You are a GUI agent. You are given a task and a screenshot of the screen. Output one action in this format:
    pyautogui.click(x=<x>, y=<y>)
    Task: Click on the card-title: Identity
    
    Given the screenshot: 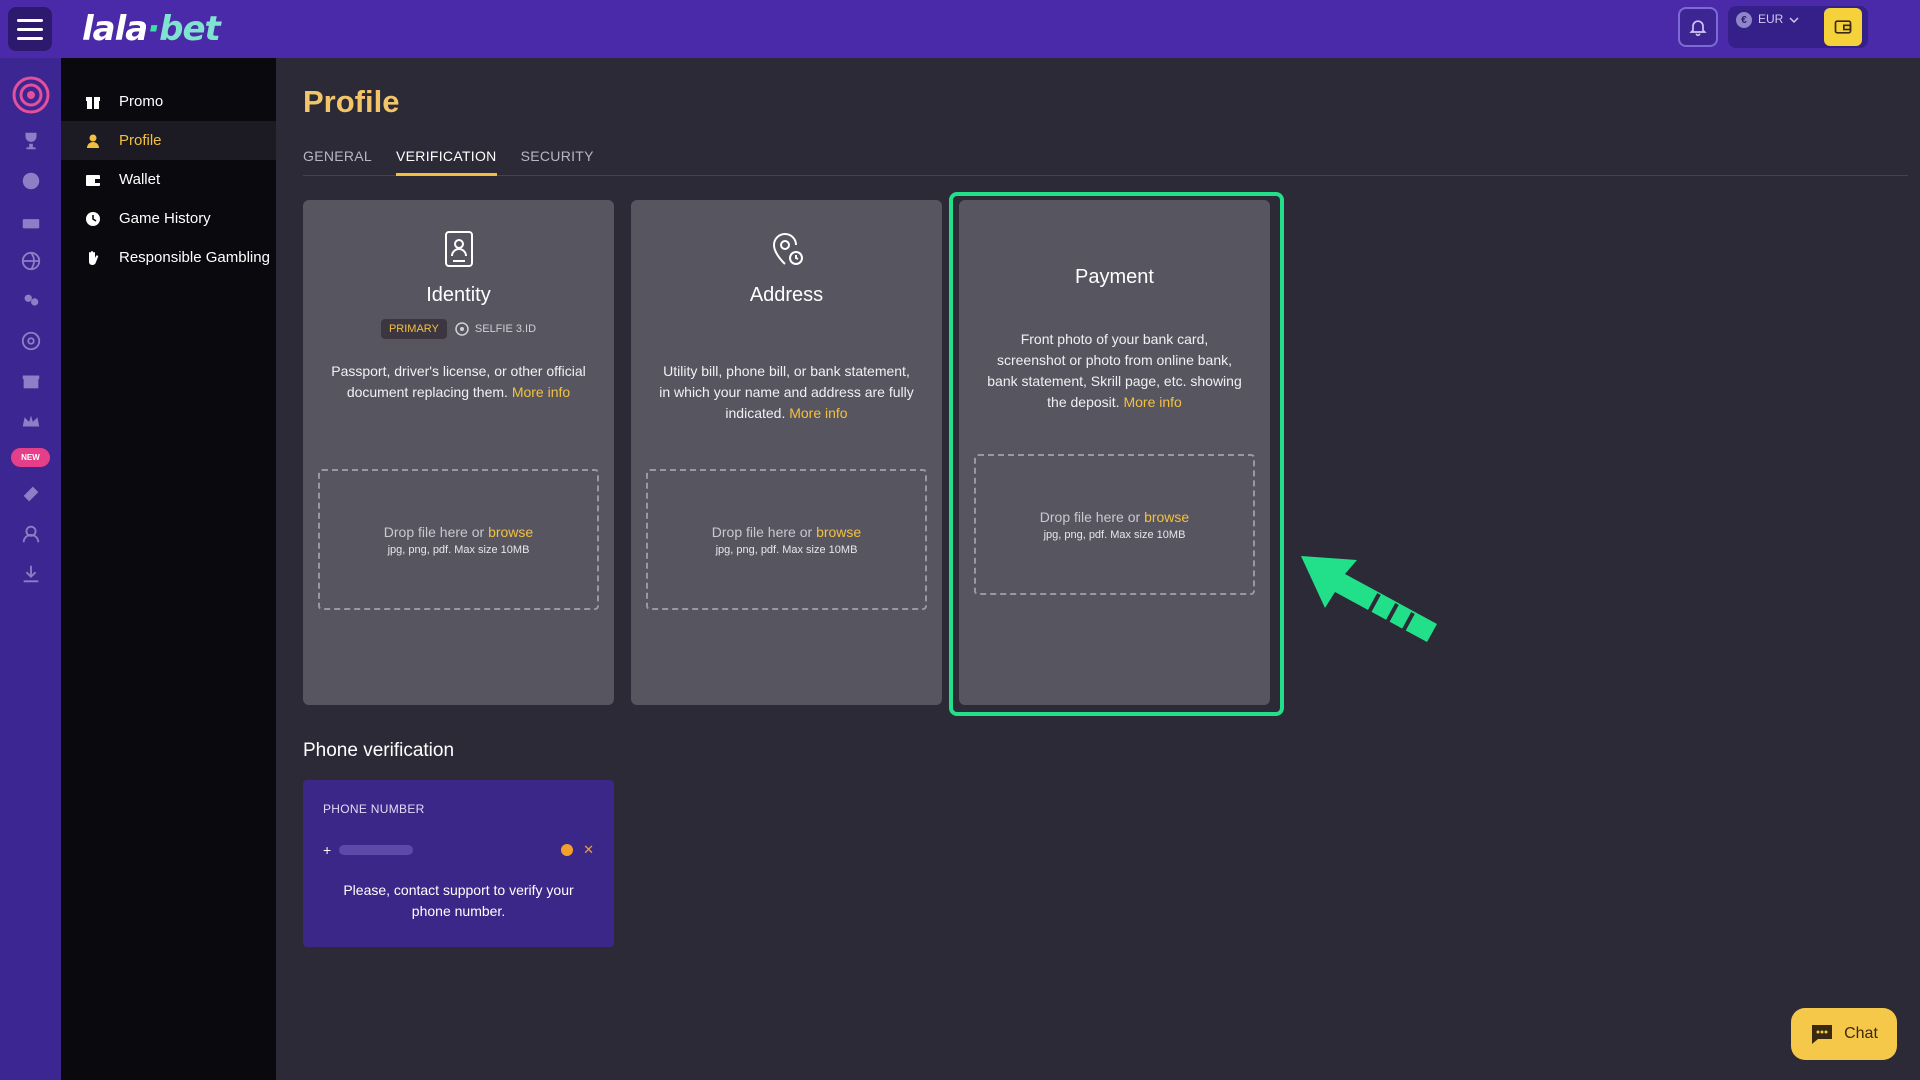 What is the action you would take?
    pyautogui.click(x=458, y=295)
    